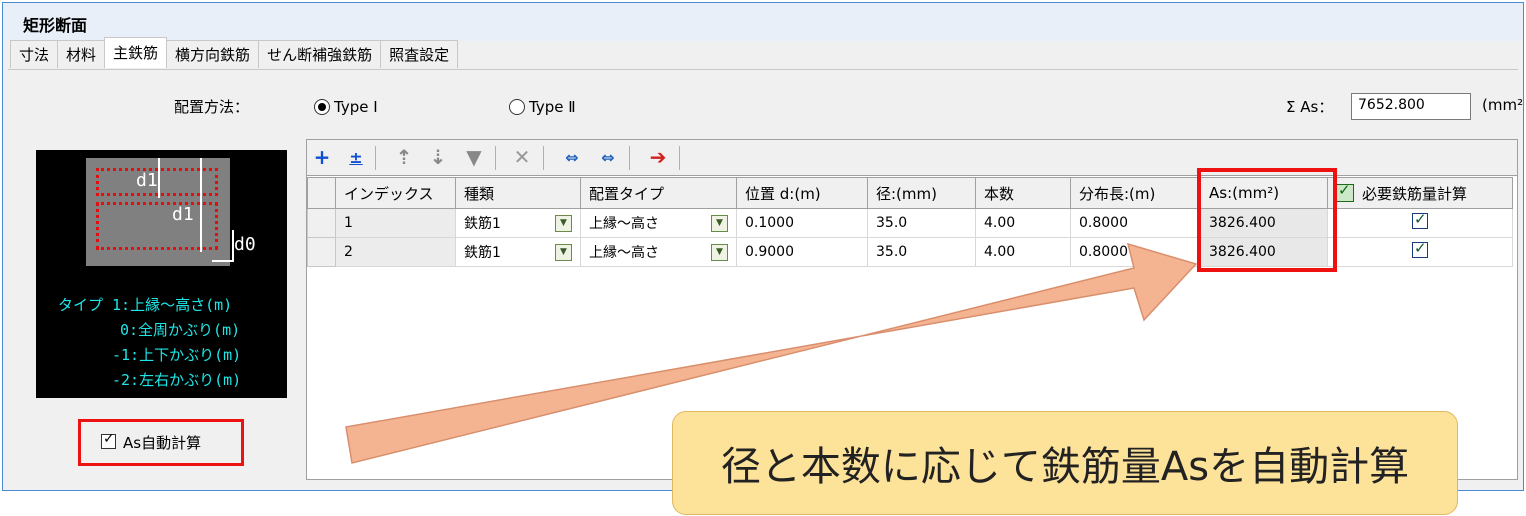 Image resolution: width=1526 pixels, height=516 pixels. What do you see at coordinates (136, 52) in the screenshot?
I see `tab-main-rebar: 主鉄筋` at bounding box center [136, 52].